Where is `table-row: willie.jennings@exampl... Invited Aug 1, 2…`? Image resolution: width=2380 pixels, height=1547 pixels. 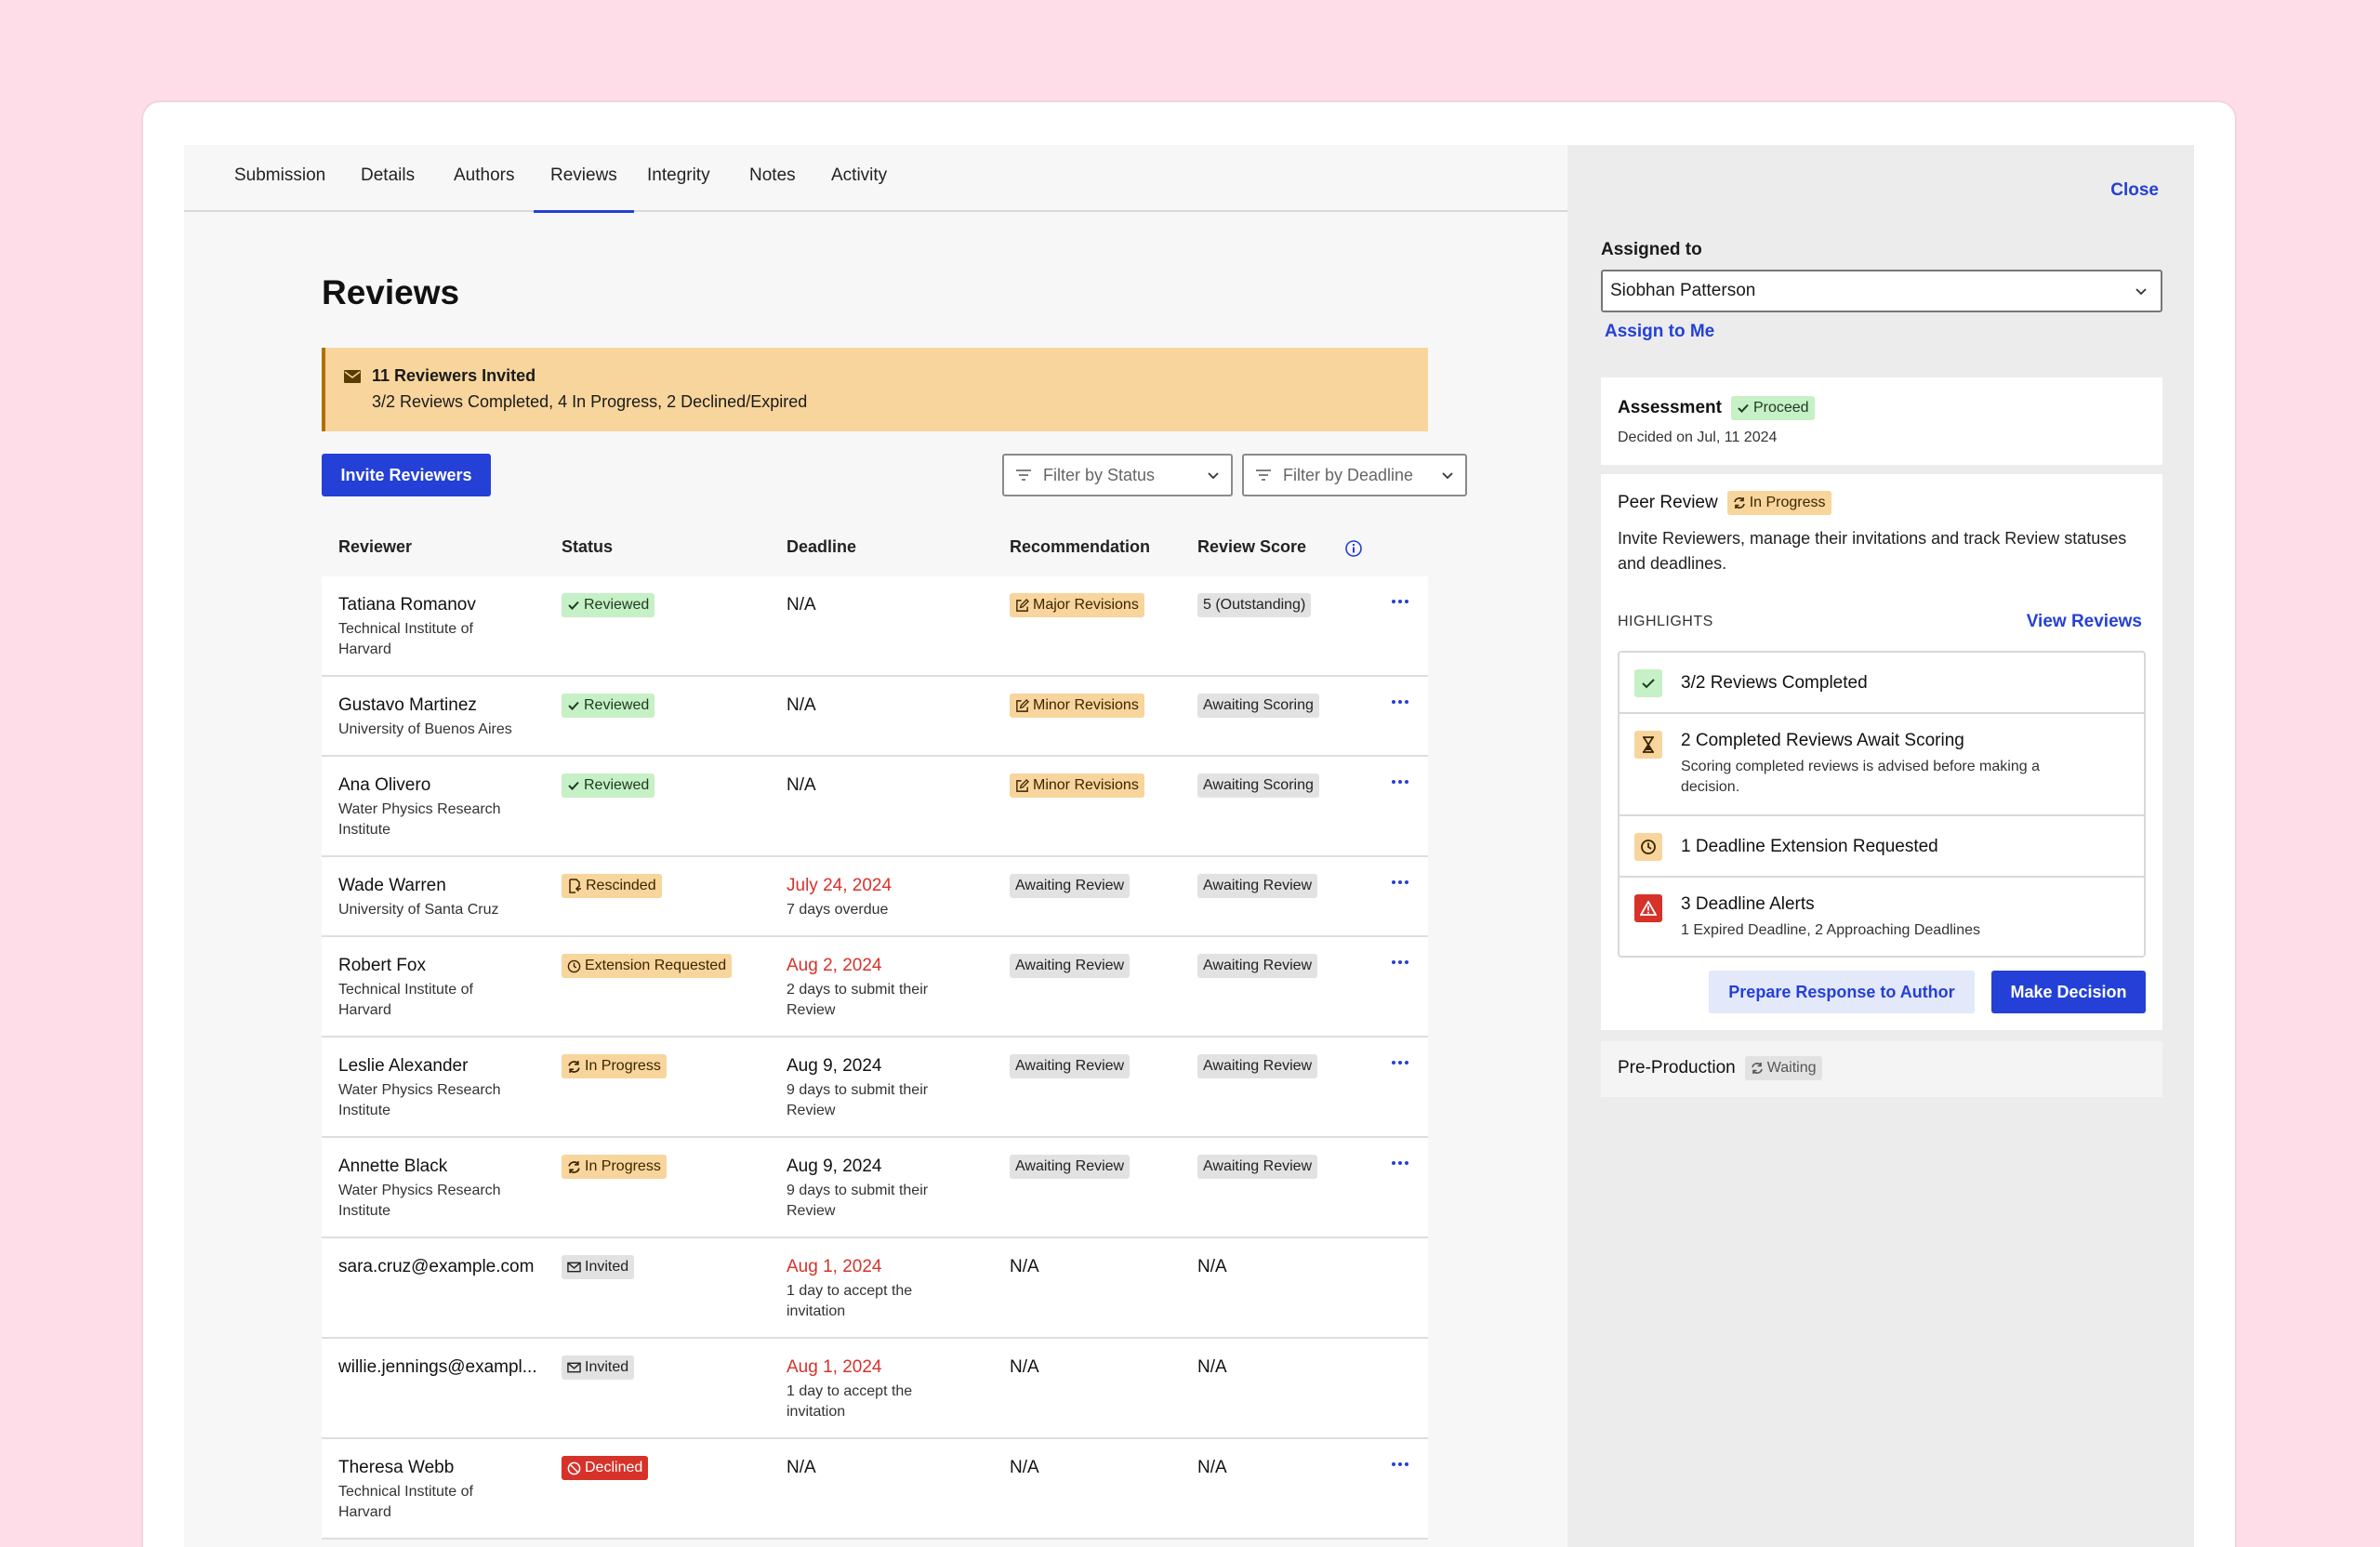
table-row: willie.jennings@exampl... Invited Aug 1, 2… is located at coordinates (875, 1389).